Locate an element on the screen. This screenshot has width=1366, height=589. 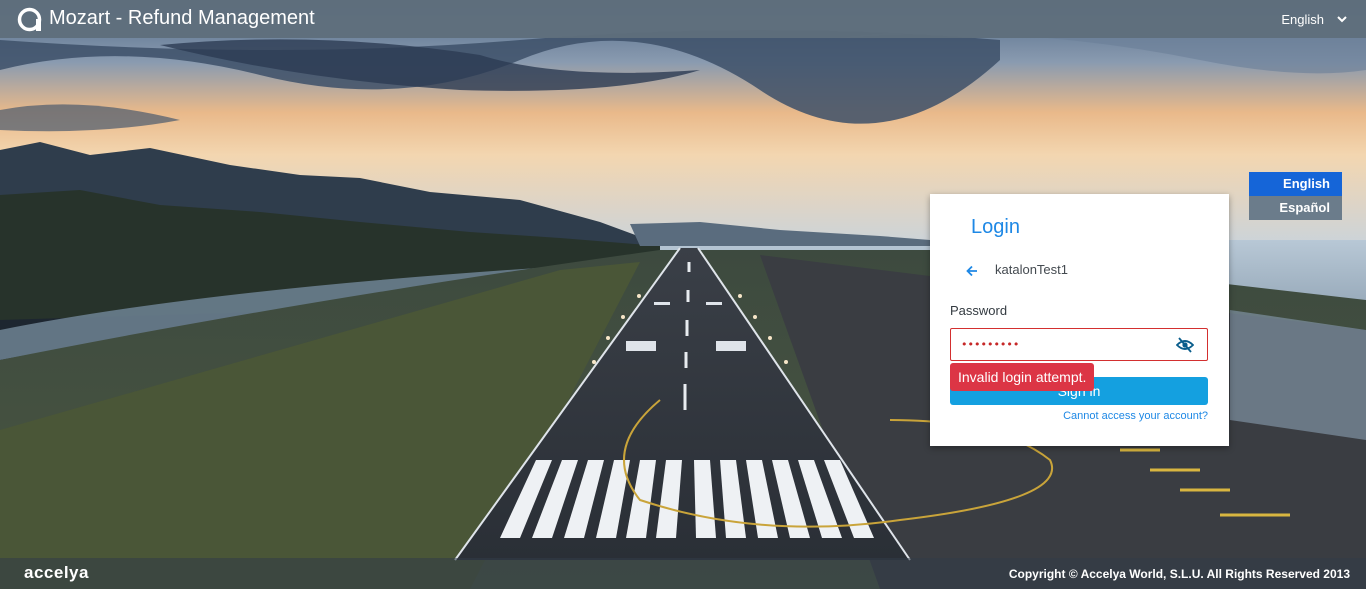
language-option-espanol: Español is located at coordinates (1295, 208).